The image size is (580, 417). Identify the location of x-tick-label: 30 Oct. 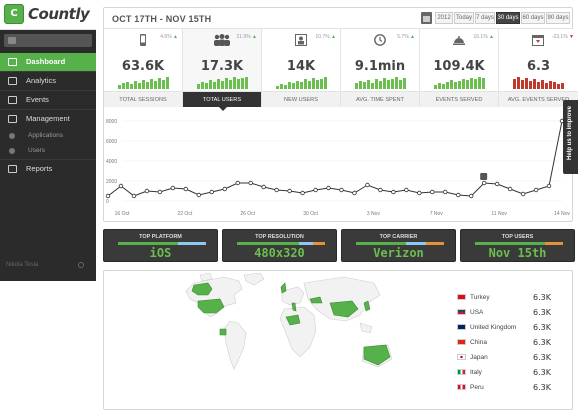
(310, 214).